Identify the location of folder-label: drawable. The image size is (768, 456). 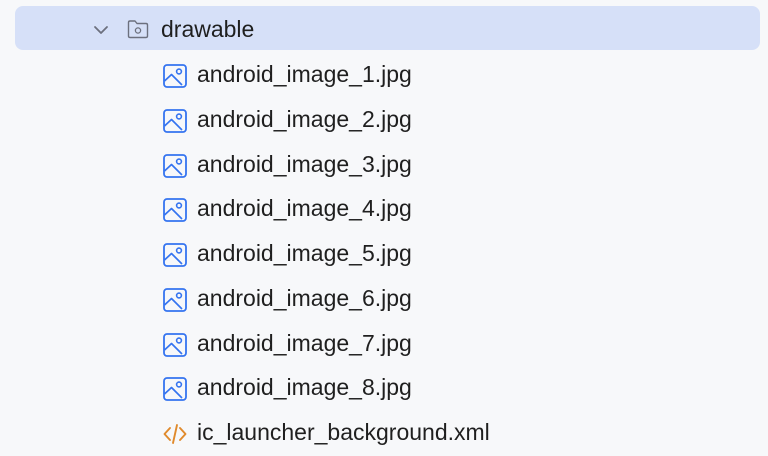
(208, 29).